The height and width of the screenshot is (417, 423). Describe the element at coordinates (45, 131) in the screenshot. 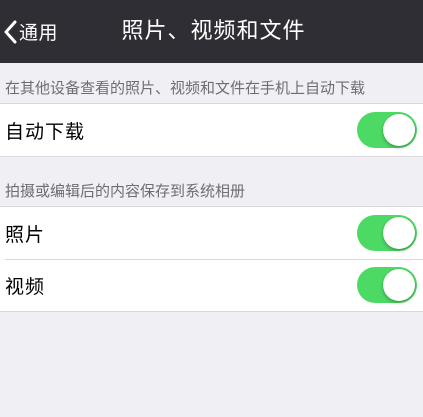

I see `auto-download-label: 自动下载` at that location.